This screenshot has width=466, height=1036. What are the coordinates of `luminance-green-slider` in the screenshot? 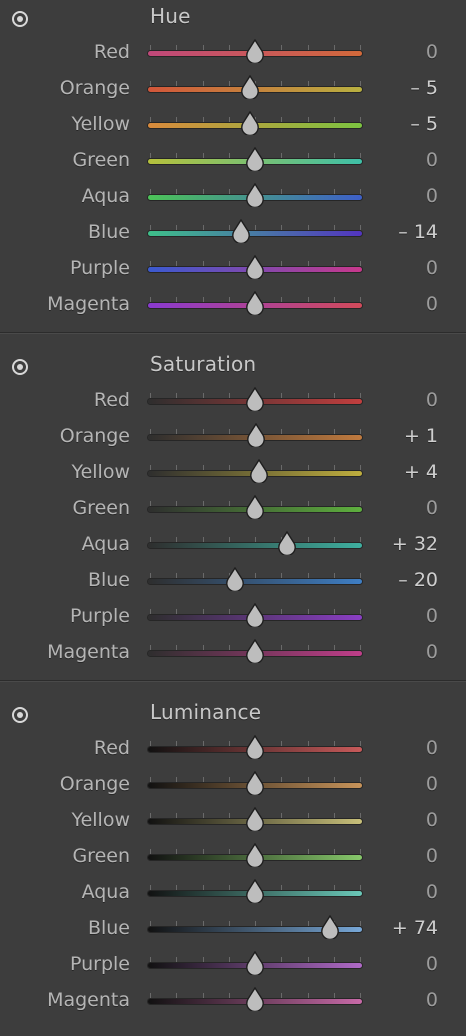 It's located at (255, 857).